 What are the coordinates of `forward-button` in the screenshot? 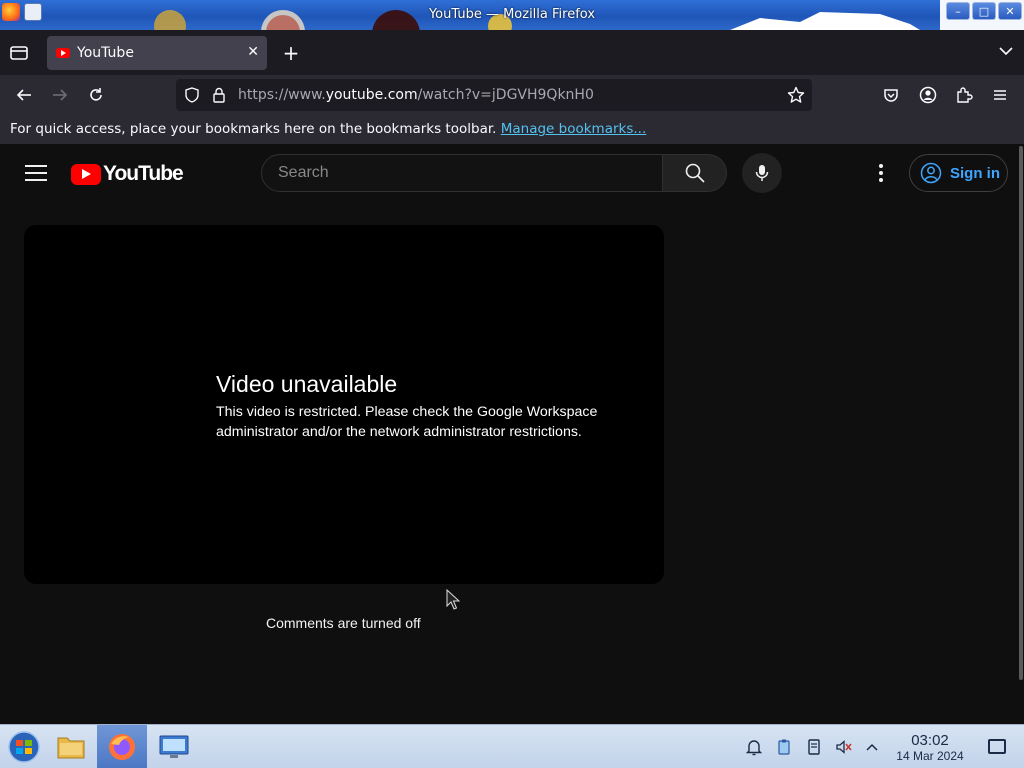 It's located at (60, 95).